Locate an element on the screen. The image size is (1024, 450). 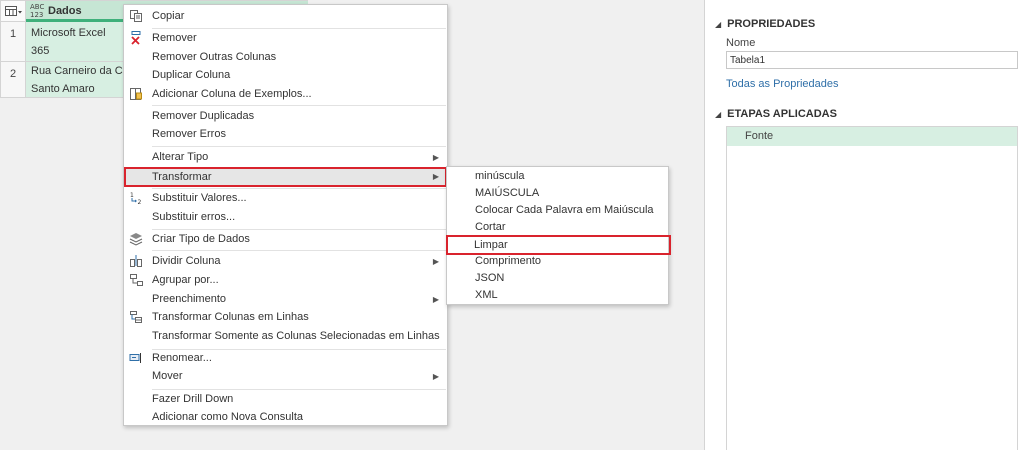
properties-title-text: PROPRIEDADES is located at coordinates (771, 24).